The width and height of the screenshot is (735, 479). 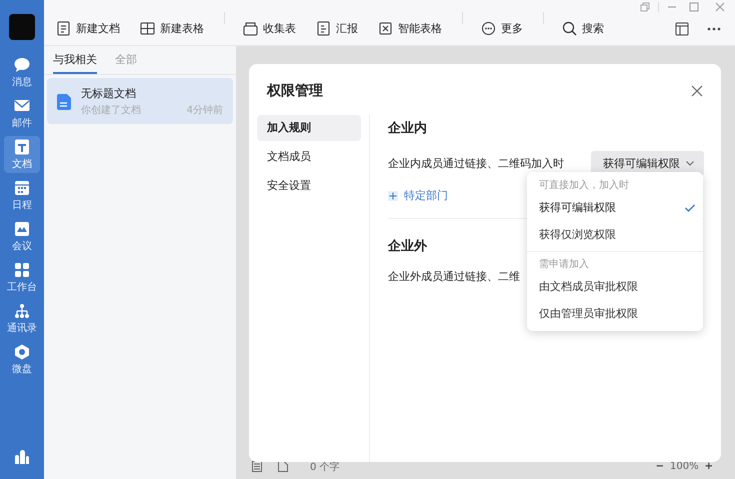 I want to click on word-count: 0 个字, so click(x=325, y=467).